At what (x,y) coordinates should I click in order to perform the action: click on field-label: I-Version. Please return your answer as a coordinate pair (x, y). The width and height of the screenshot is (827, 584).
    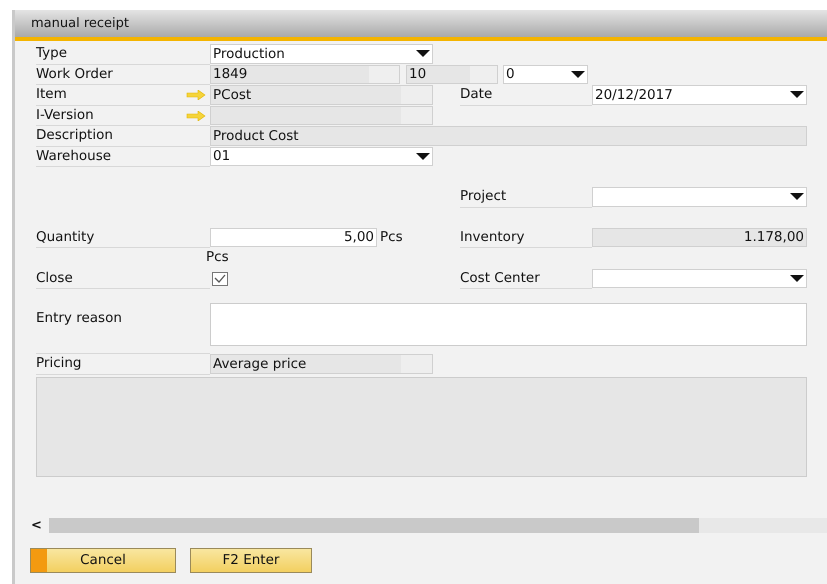
    Looking at the image, I should click on (65, 114).